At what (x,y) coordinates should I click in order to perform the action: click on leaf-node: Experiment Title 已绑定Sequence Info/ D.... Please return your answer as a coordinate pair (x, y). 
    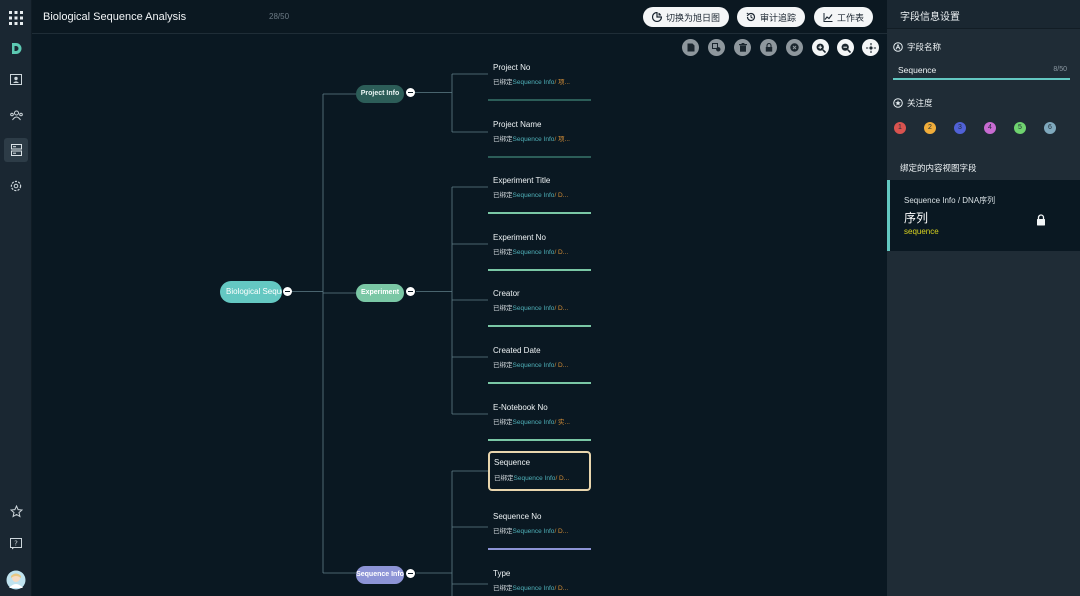
    Looking at the image, I should click on (539, 194).